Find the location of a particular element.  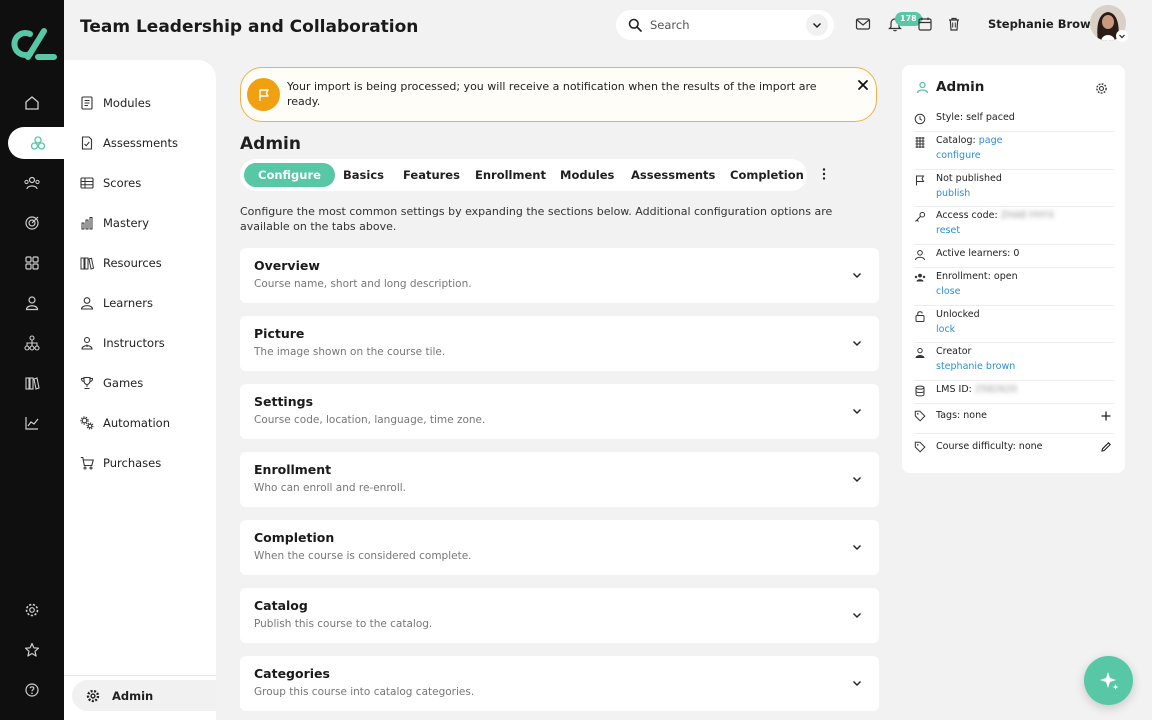

help-icon is located at coordinates (32, 690).